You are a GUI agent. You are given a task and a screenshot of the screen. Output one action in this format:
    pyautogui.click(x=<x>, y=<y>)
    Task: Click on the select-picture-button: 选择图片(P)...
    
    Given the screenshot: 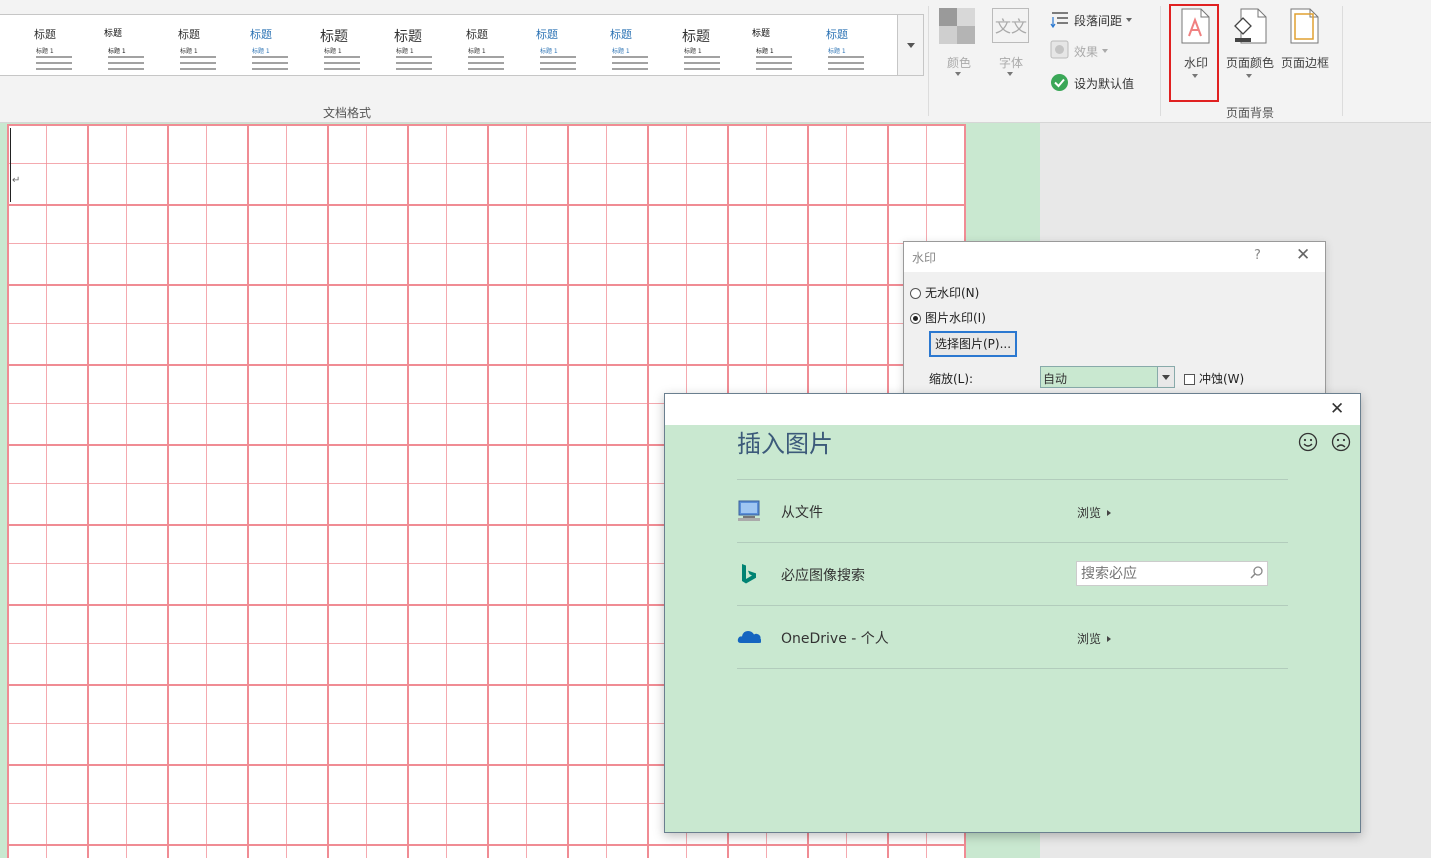 What is the action you would take?
    pyautogui.click(x=973, y=344)
    